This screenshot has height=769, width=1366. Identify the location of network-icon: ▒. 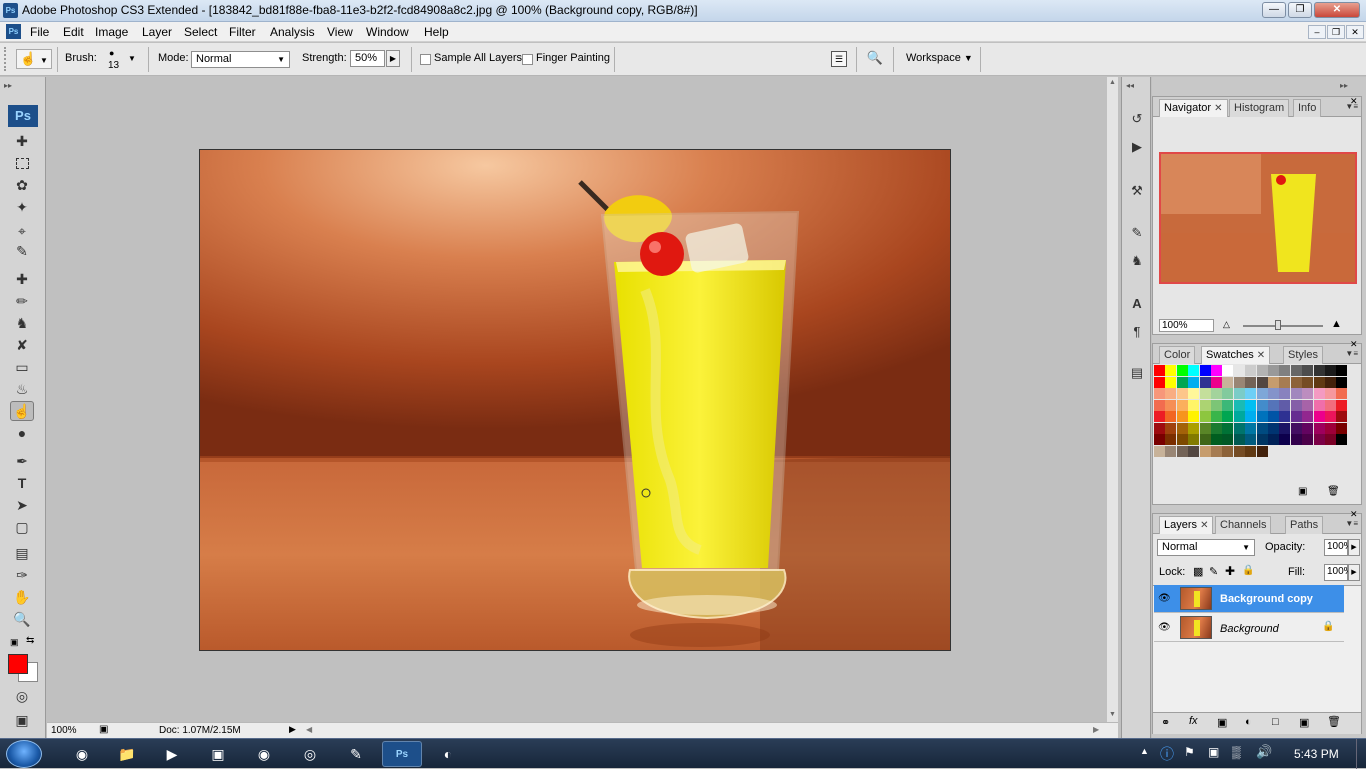
(1236, 752).